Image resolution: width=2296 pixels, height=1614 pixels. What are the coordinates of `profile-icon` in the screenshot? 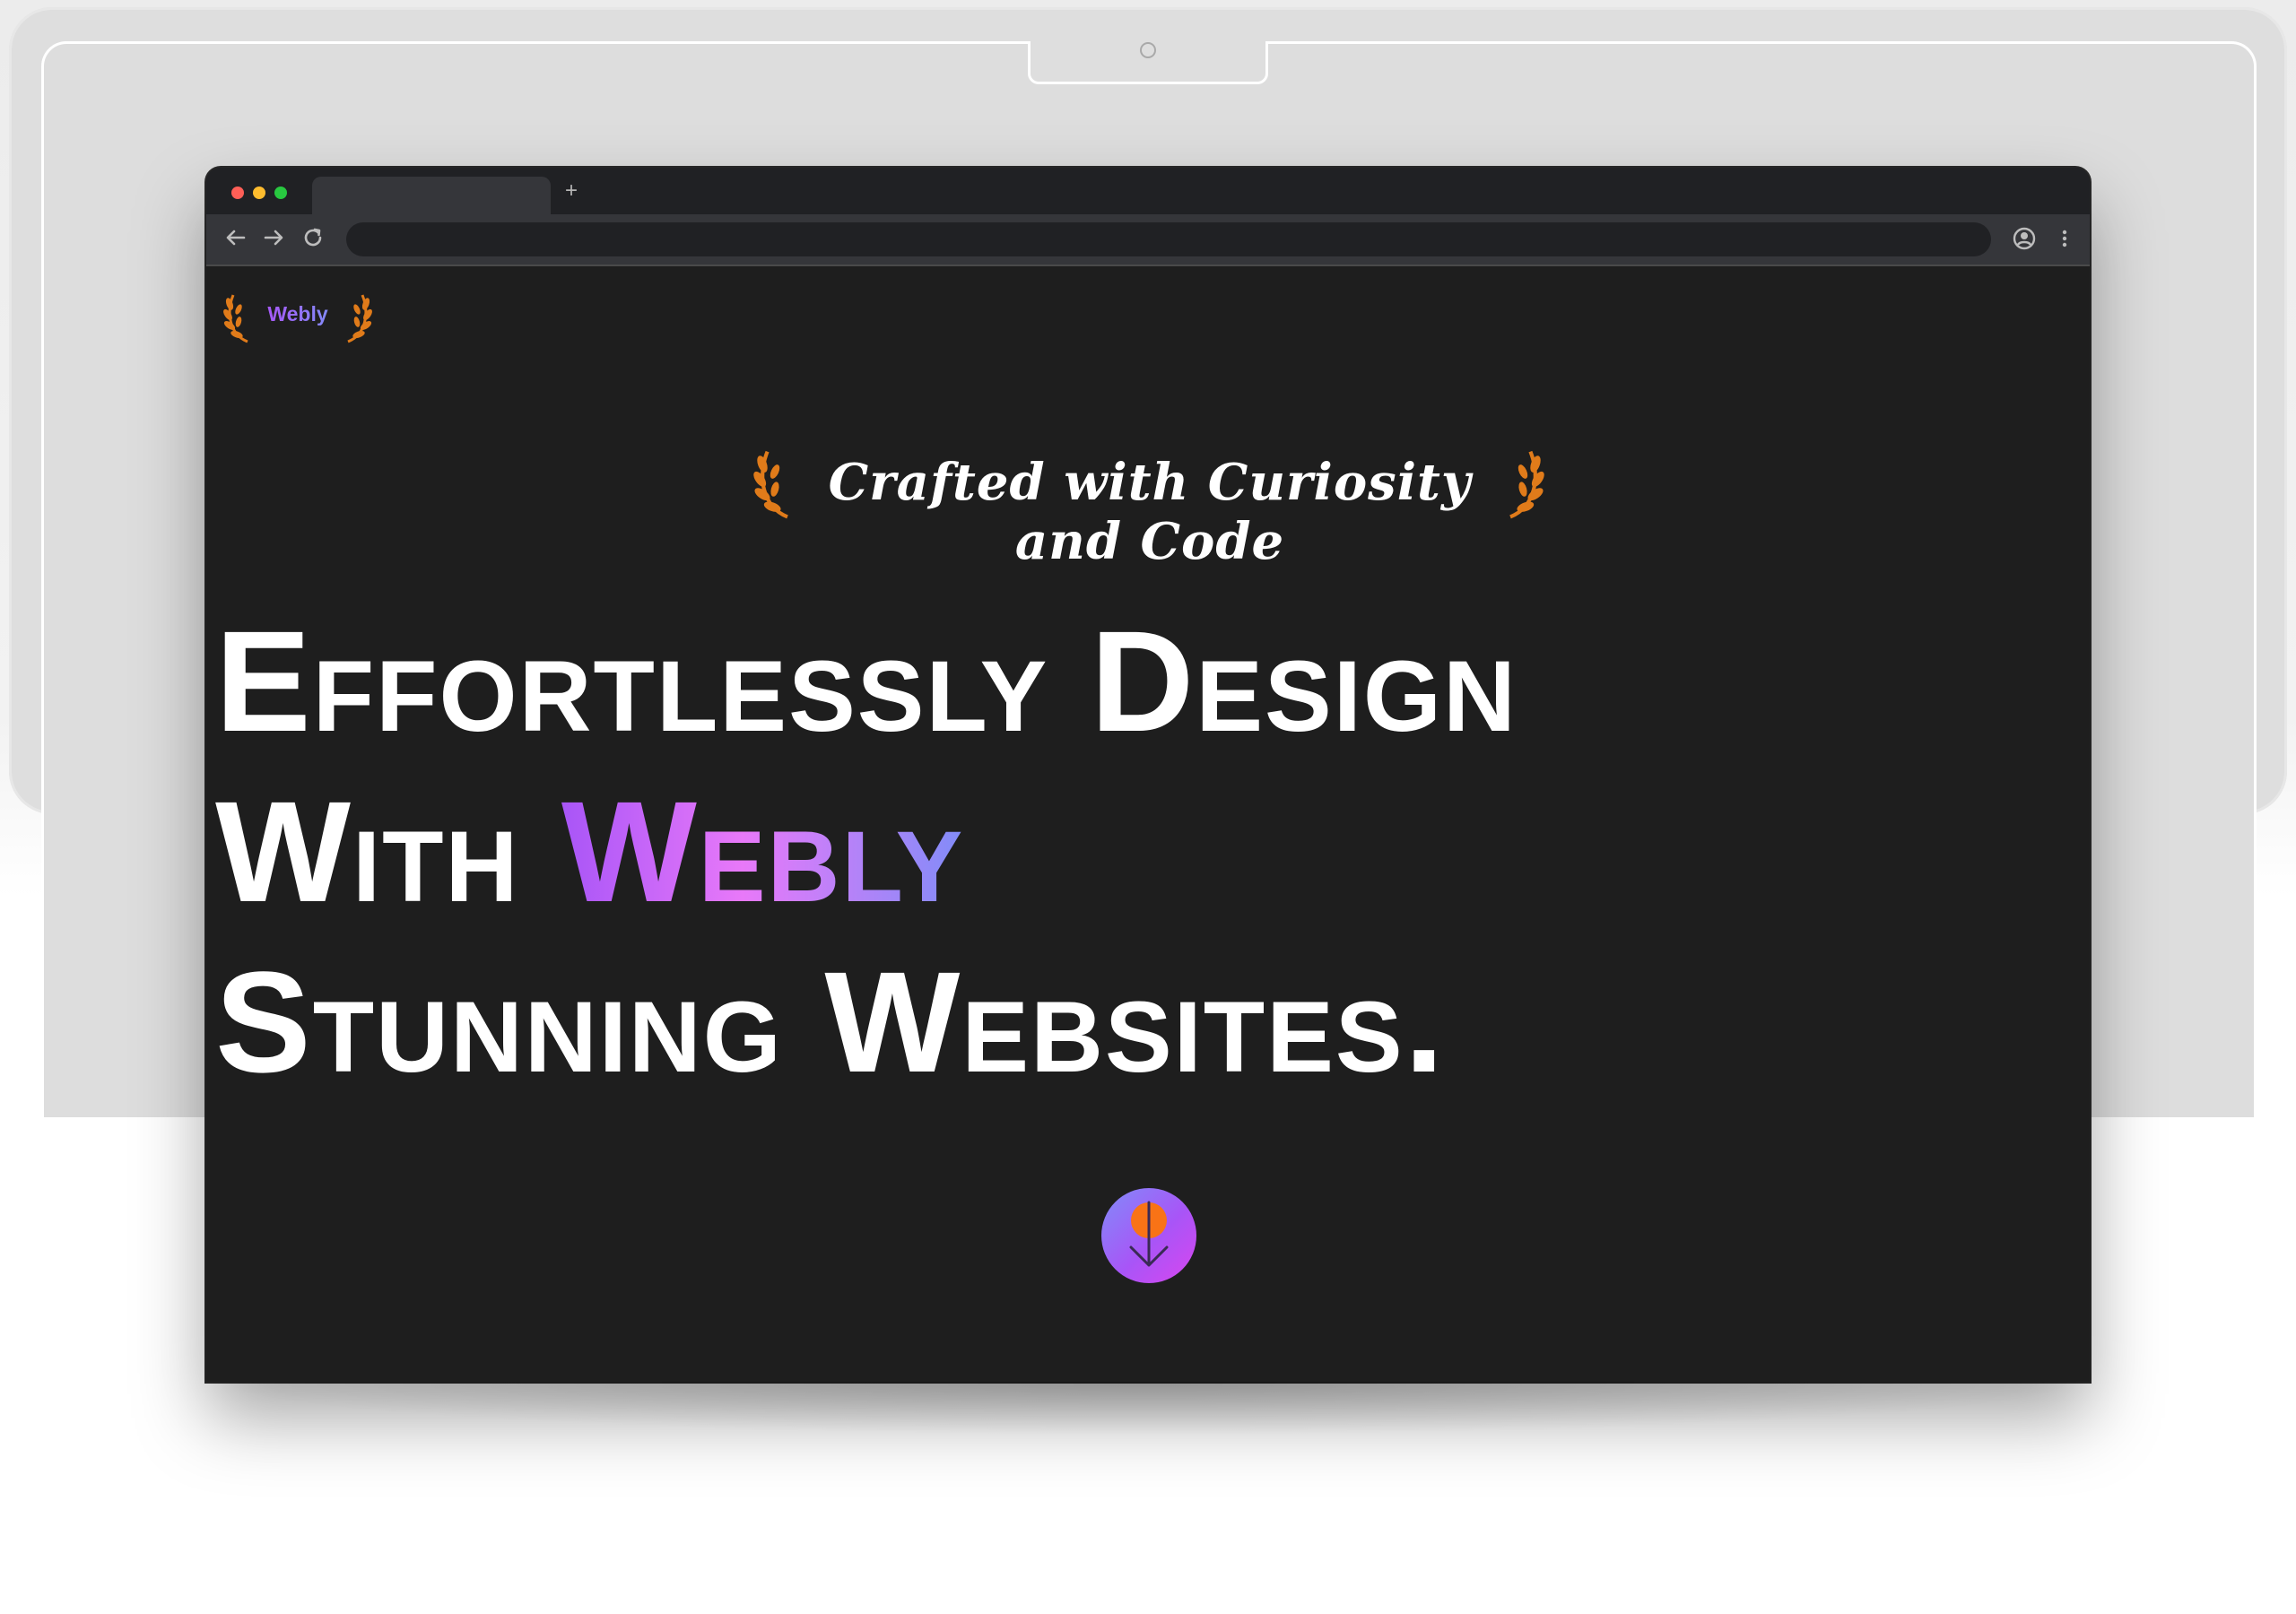 It's located at (2024, 239).